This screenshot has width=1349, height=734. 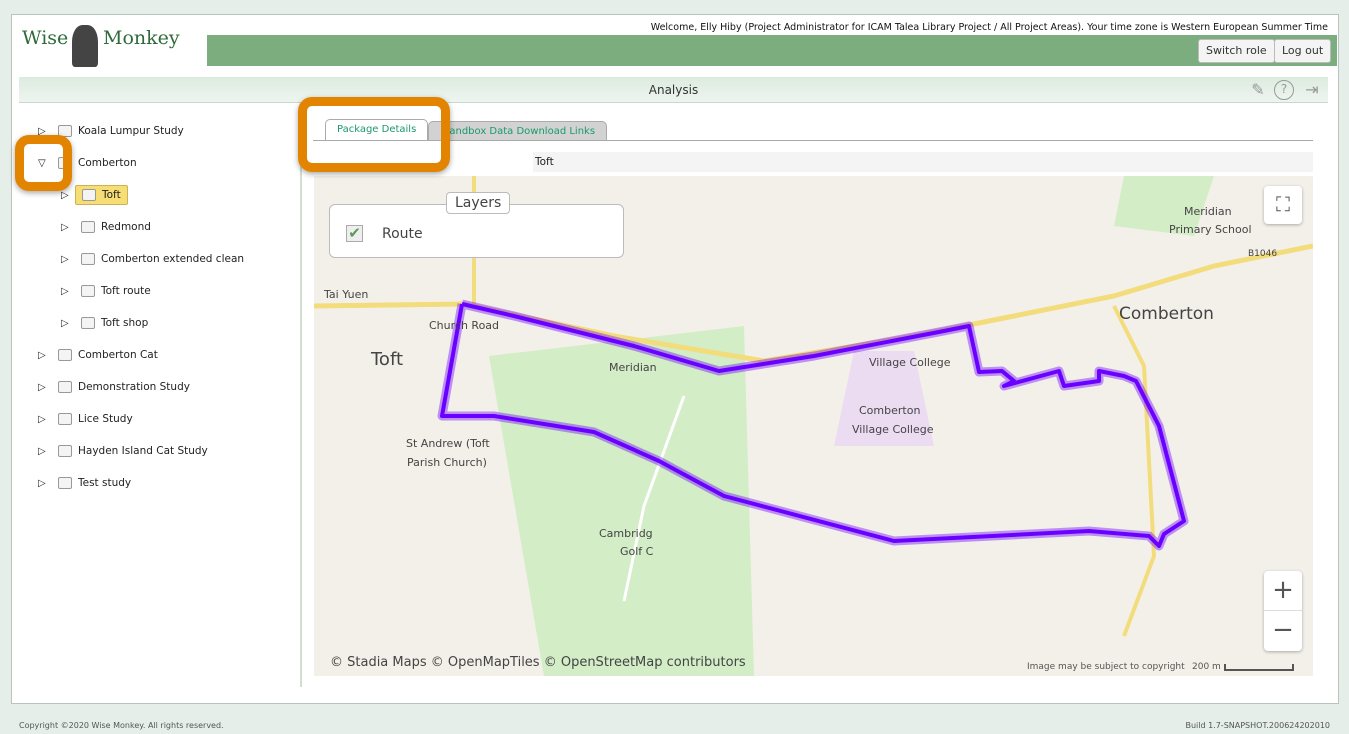 I want to click on tree-node: ▷ Redmond, so click(x=106, y=227).